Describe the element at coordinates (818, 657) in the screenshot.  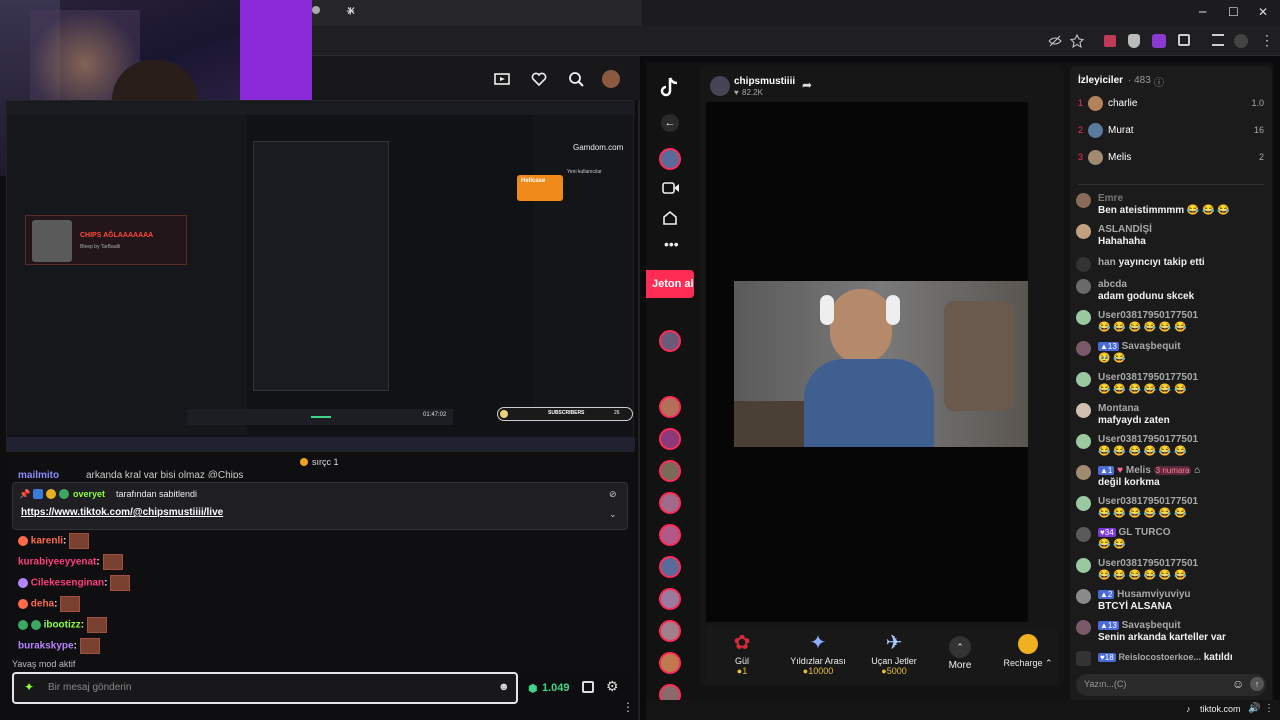
I see `gift-yildizlar-arasi: ✦ Yıldızlar Arası ●10000` at that location.